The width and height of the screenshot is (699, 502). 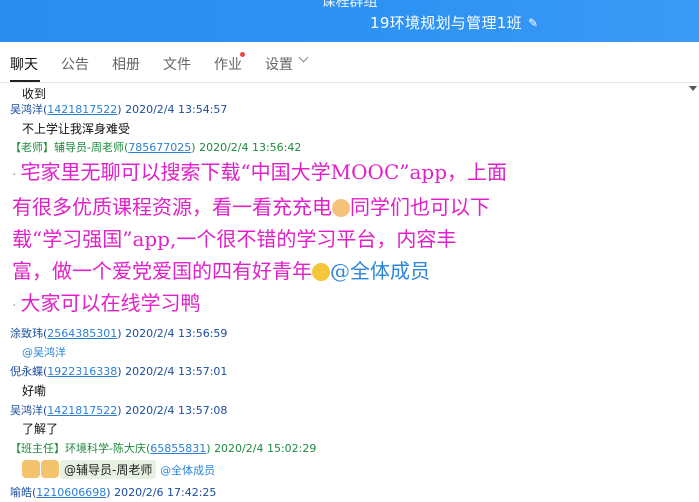 I want to click on sender-name: 涂致玮, so click(x=26, y=333).